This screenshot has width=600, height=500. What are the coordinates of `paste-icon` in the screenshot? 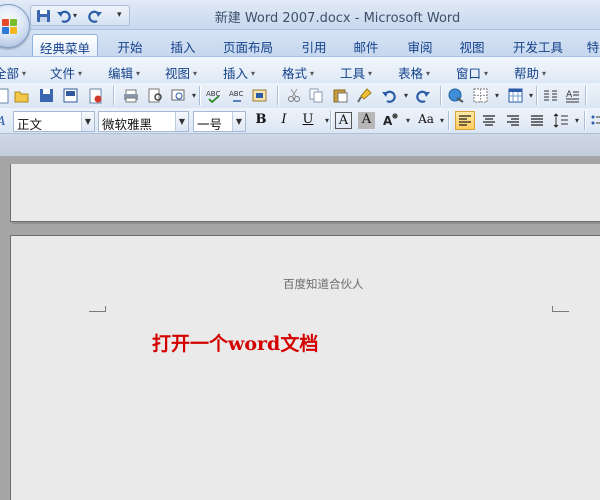 It's located at (340, 95).